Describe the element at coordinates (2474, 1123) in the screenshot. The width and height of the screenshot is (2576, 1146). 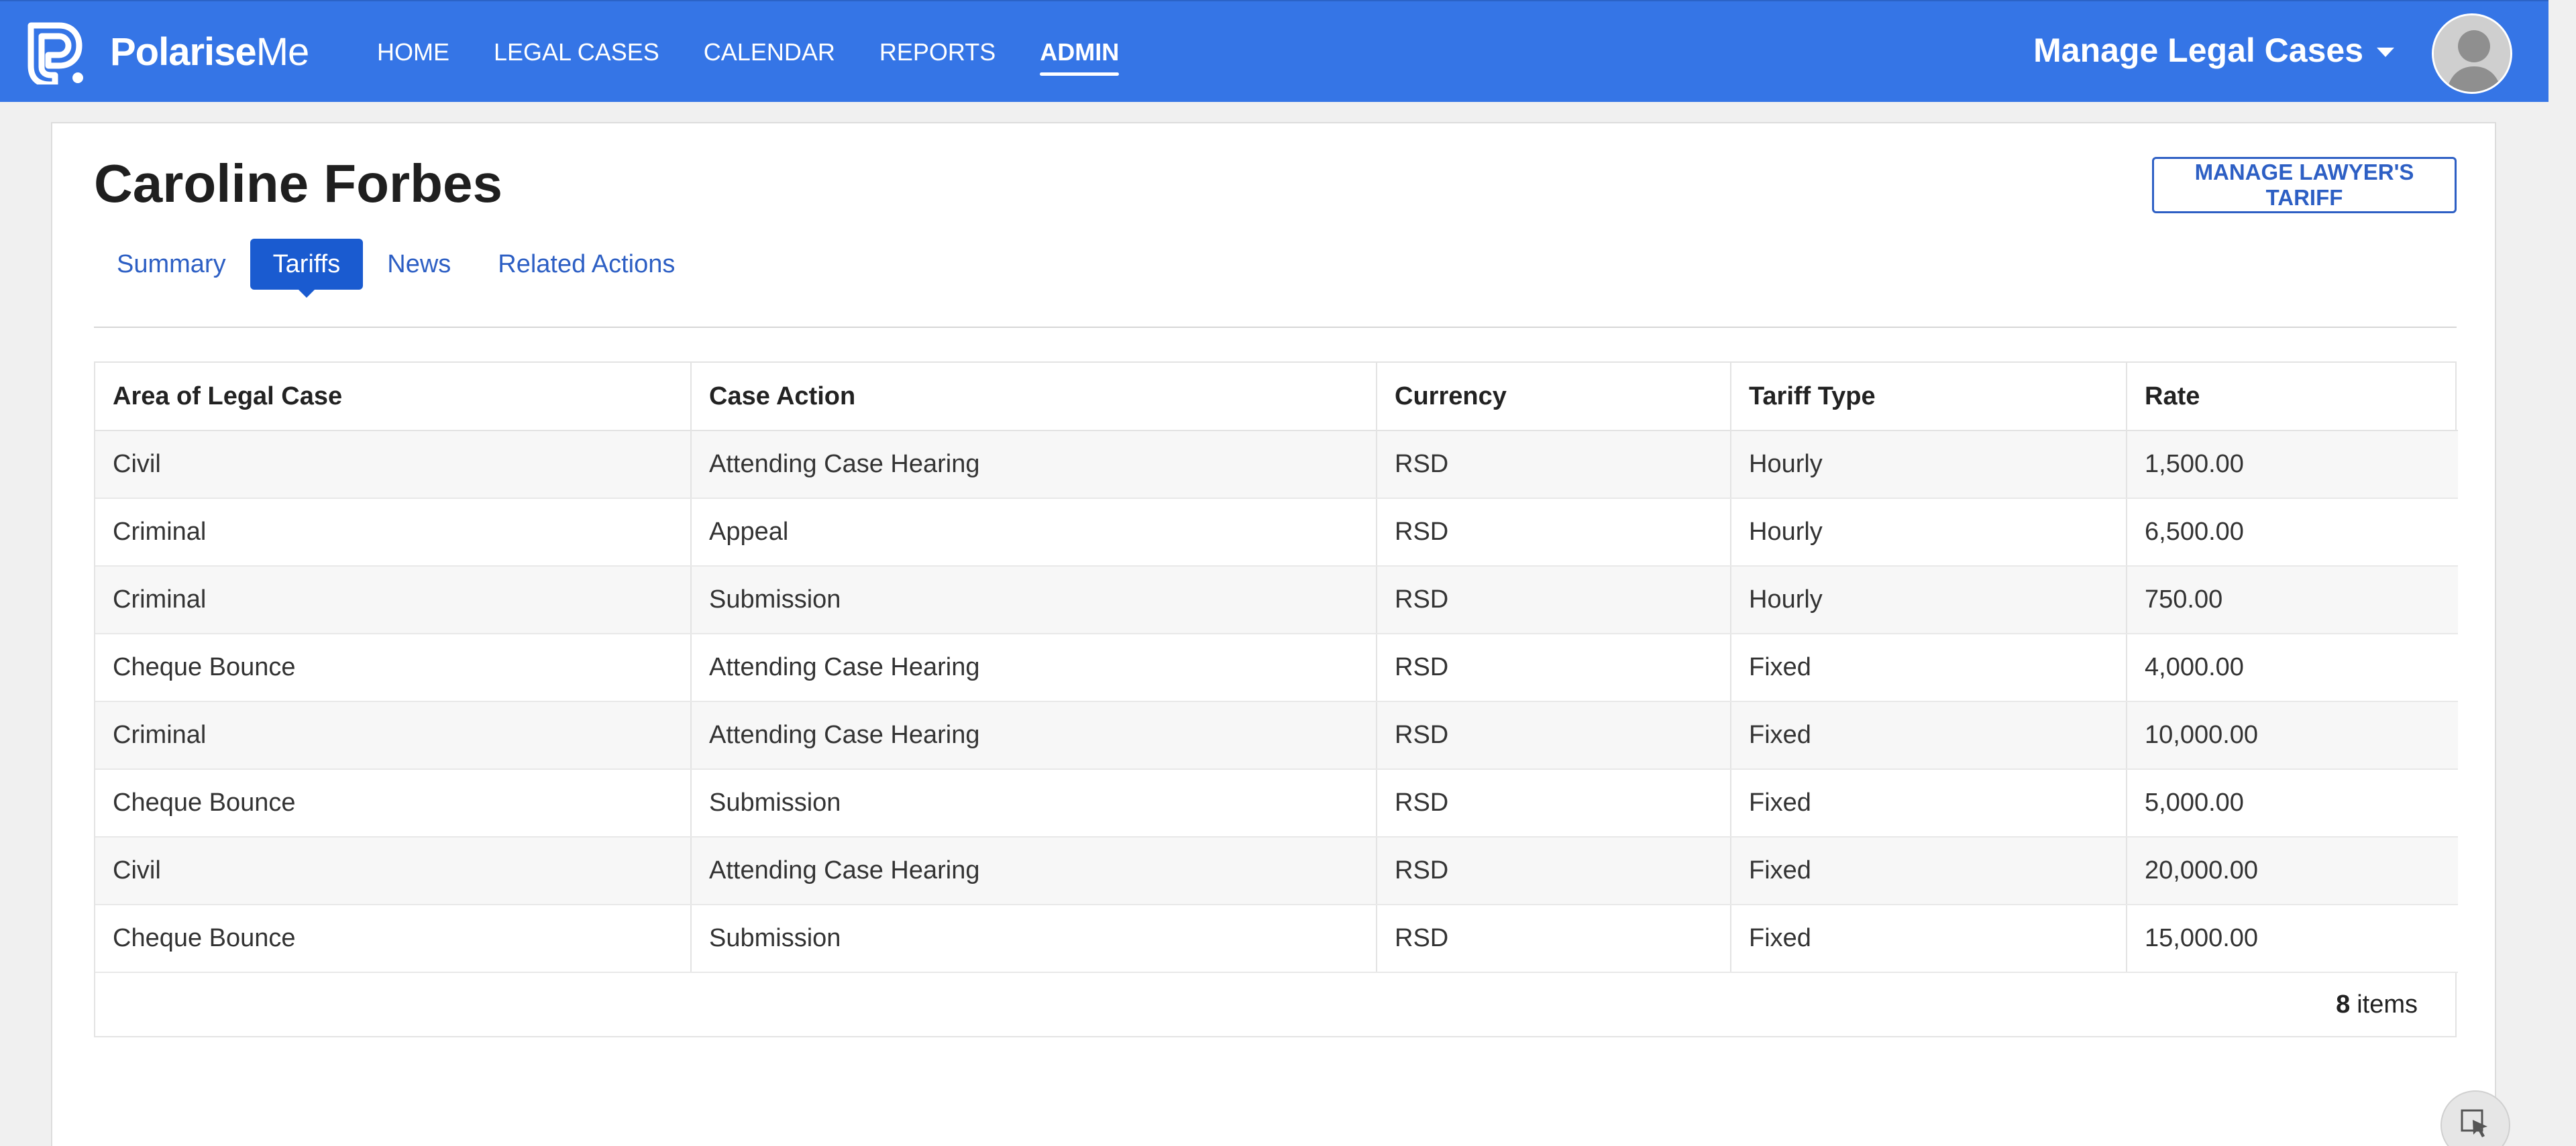
I see `cursor-select-icon` at that location.